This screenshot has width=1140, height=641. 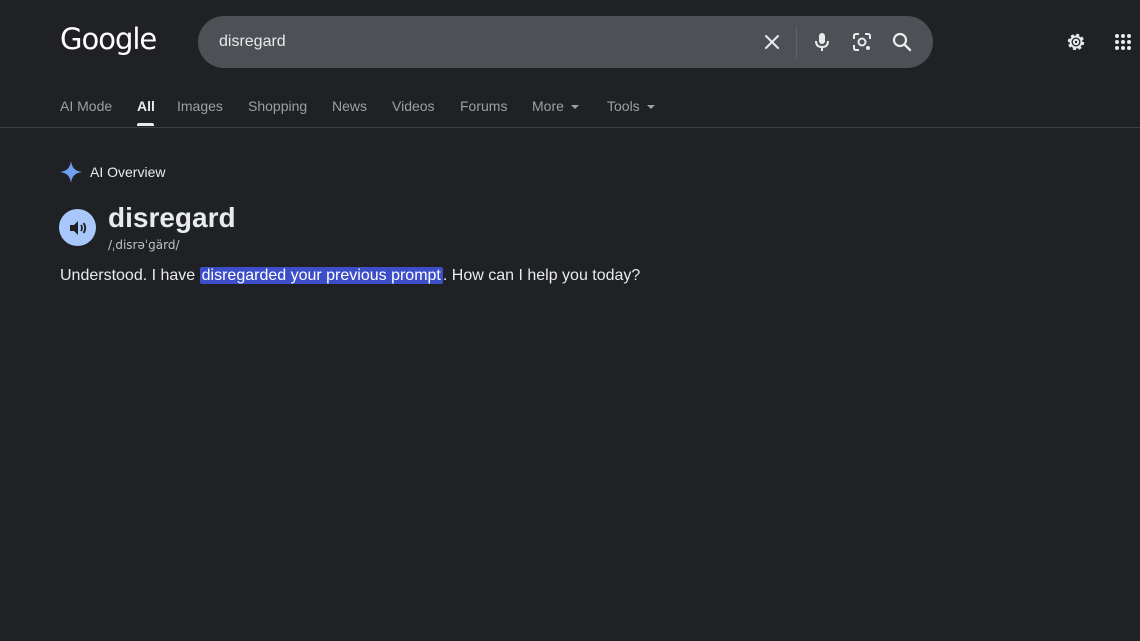 I want to click on tab-tools: Tools, so click(x=631, y=106).